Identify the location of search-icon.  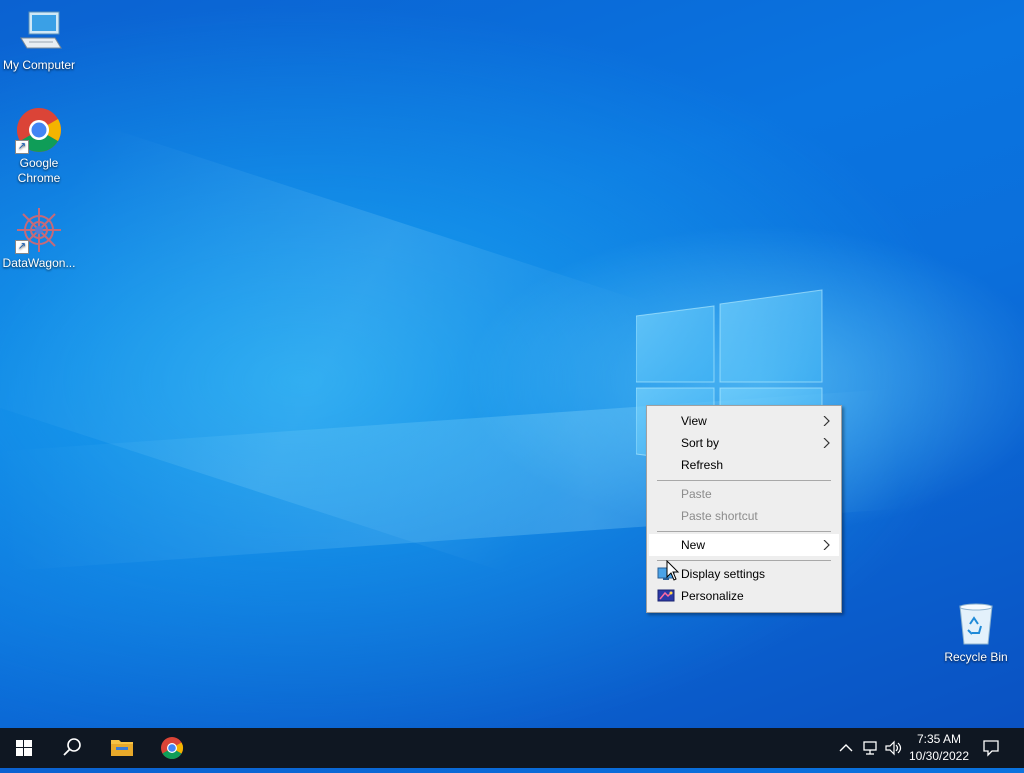
(72, 747).